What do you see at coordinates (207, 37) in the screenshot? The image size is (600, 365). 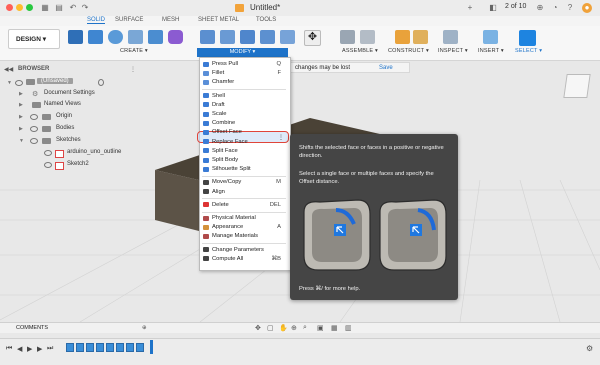 I see `press-pull-tool-icon` at bounding box center [207, 37].